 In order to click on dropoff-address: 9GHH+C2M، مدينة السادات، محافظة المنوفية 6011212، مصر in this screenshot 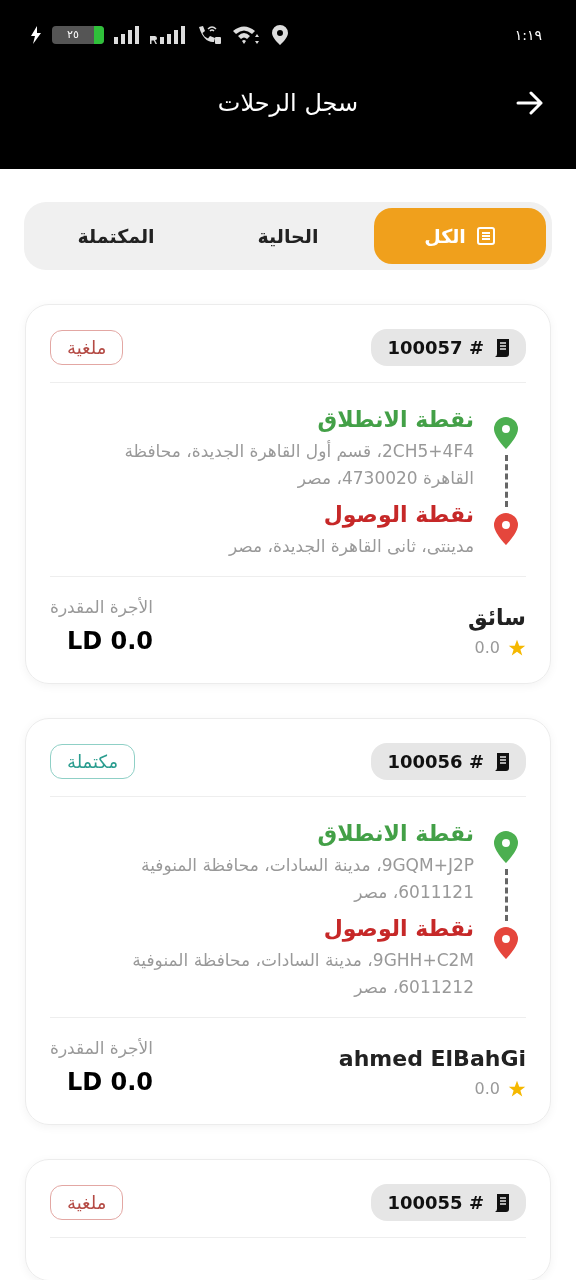, I will do `click(302, 974)`.